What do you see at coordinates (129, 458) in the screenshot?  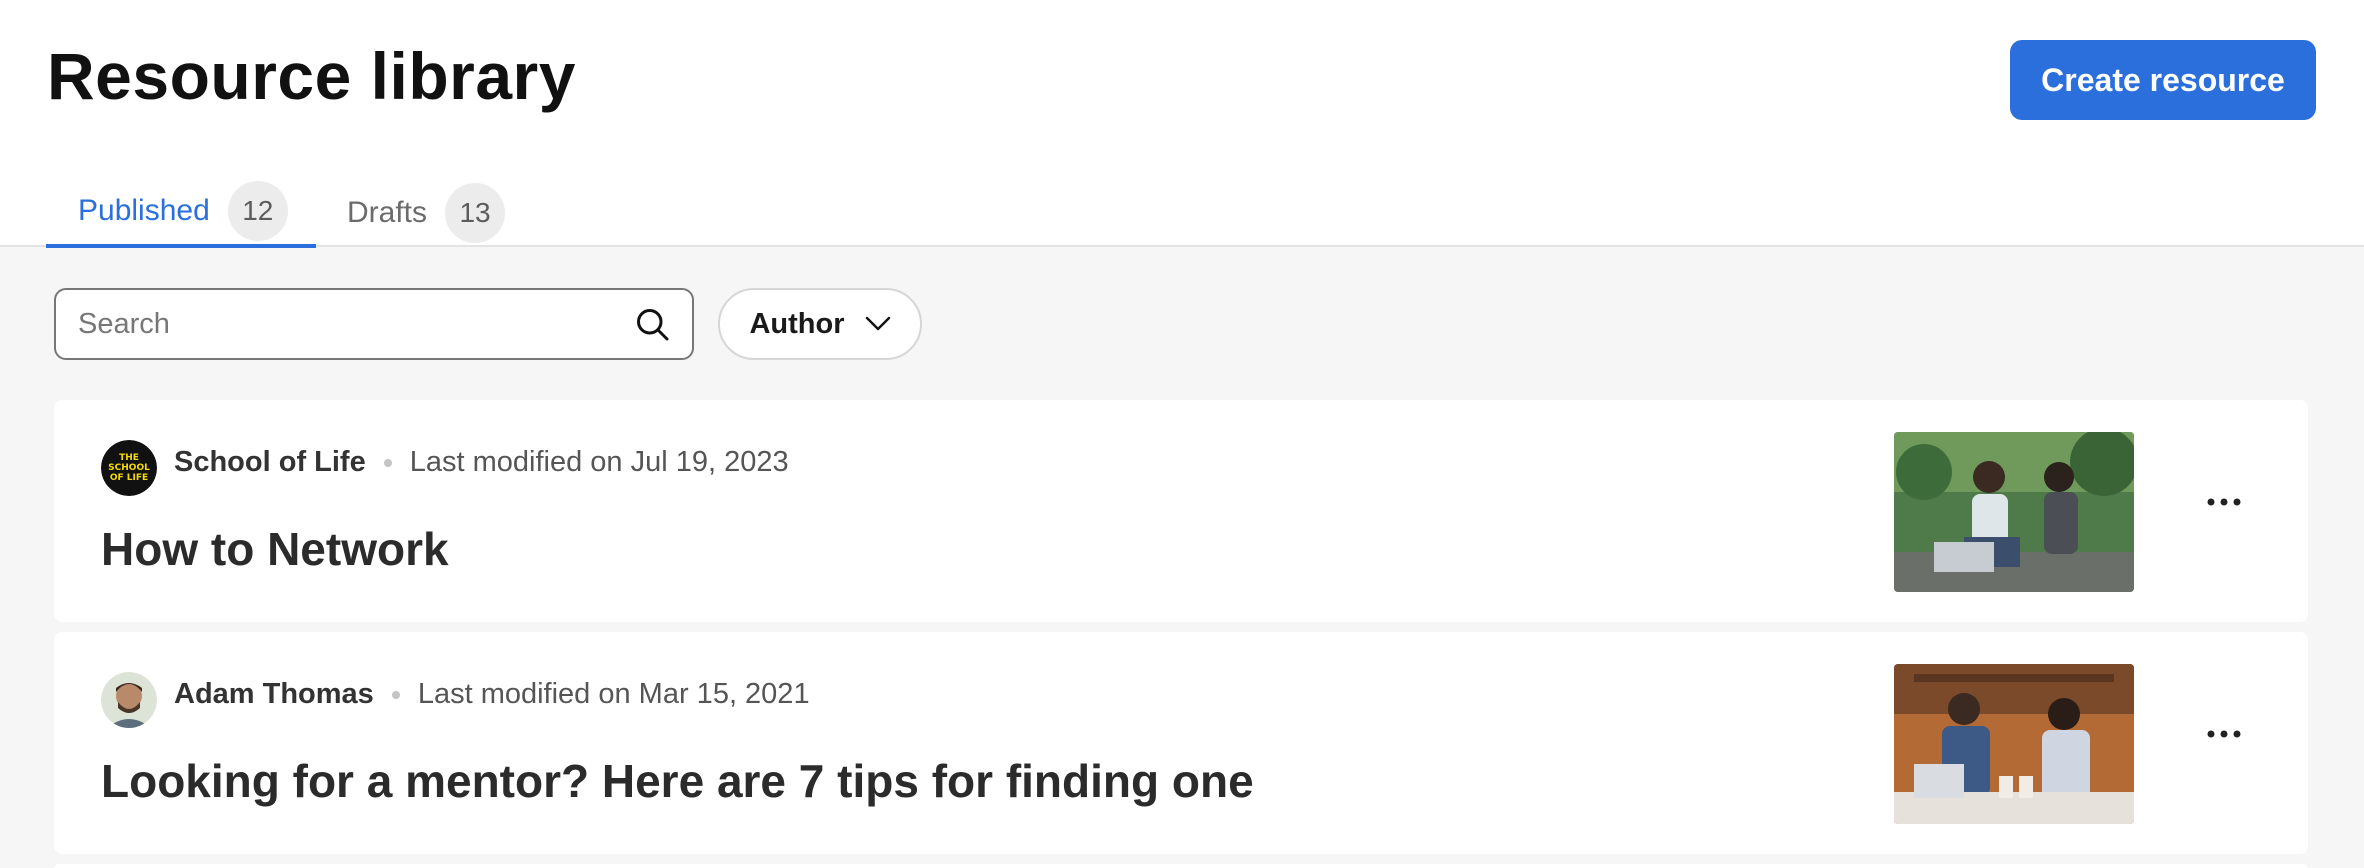 I see `svg-text: THE` at bounding box center [129, 458].